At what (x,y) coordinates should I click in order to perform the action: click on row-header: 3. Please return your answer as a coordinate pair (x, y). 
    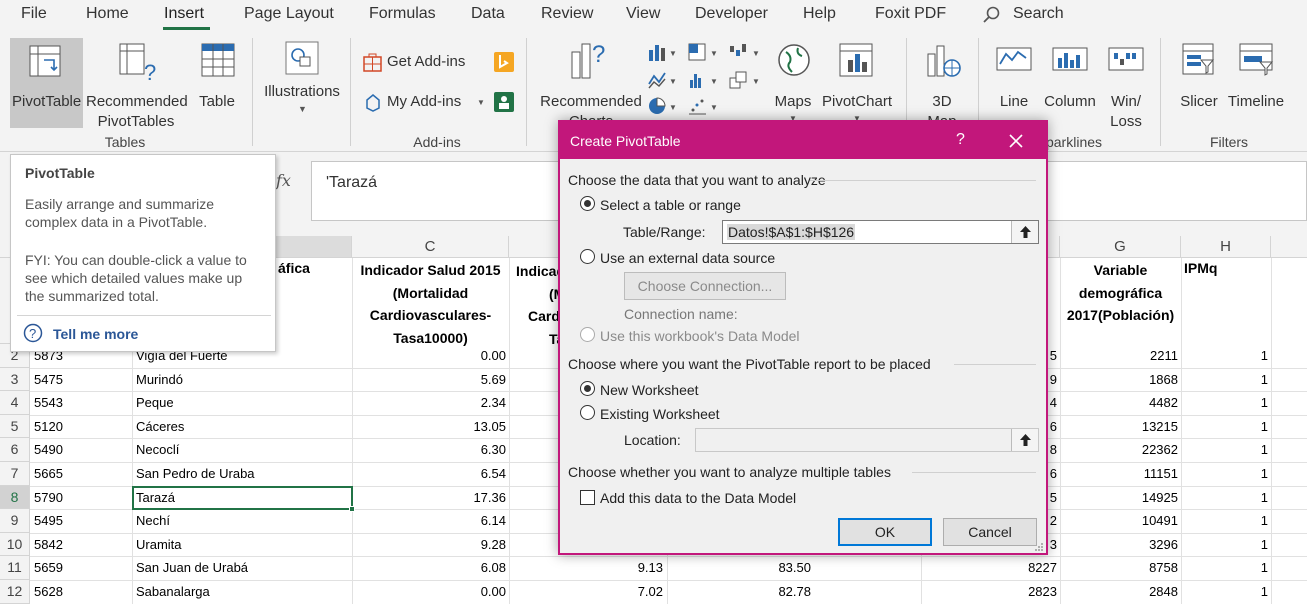
    Looking at the image, I should click on (15, 379).